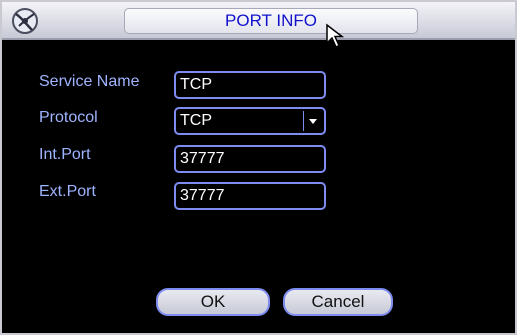 The width and height of the screenshot is (517, 335). I want to click on ext-port-label: Ext.Port, so click(67, 191).